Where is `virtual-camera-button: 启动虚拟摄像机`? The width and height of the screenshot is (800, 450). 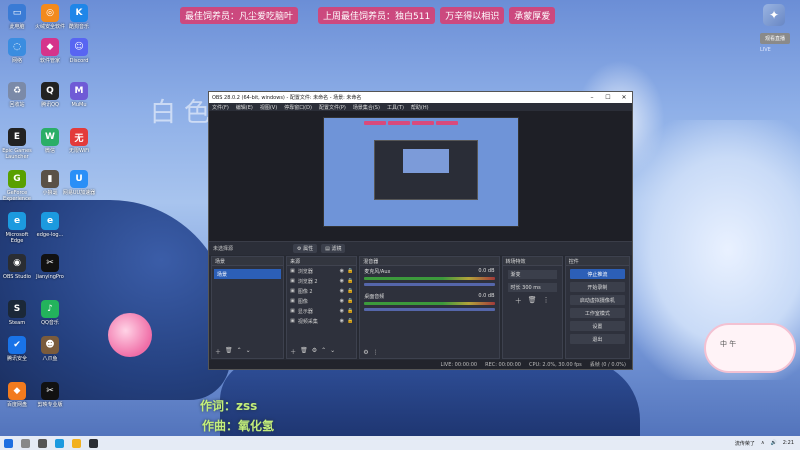
virtual-camera-button: 启动虚拟摄像机 is located at coordinates (597, 300).